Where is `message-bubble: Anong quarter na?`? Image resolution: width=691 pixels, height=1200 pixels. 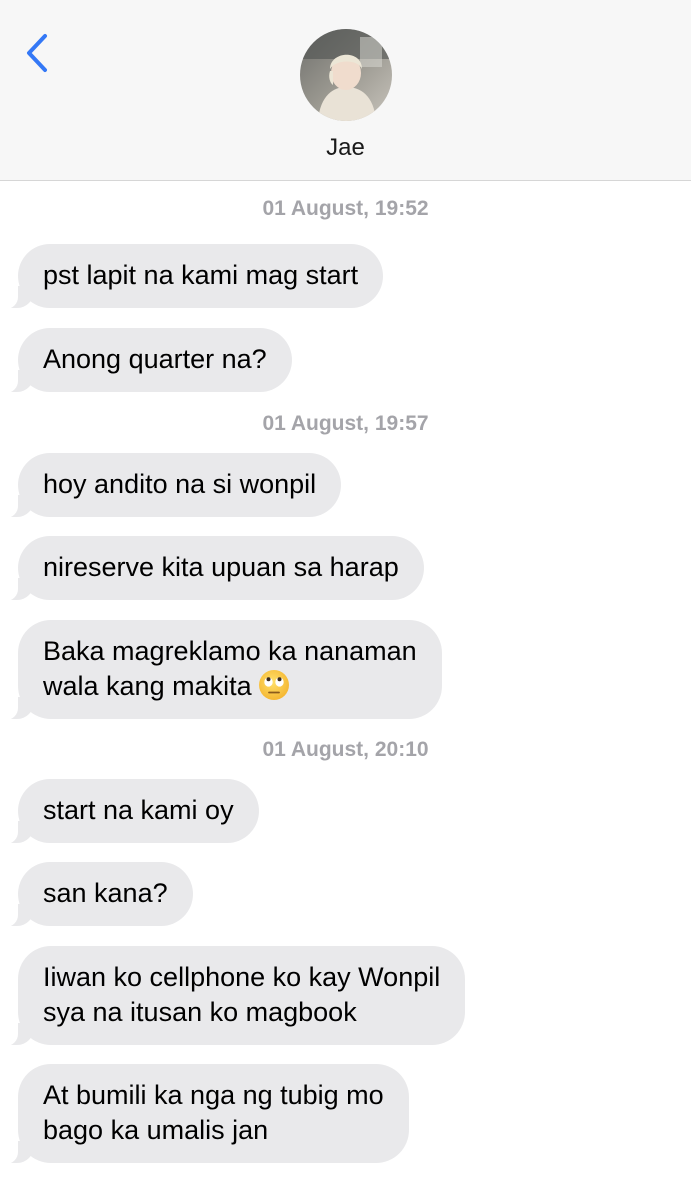
message-bubble: Anong quarter na? is located at coordinates (148, 360).